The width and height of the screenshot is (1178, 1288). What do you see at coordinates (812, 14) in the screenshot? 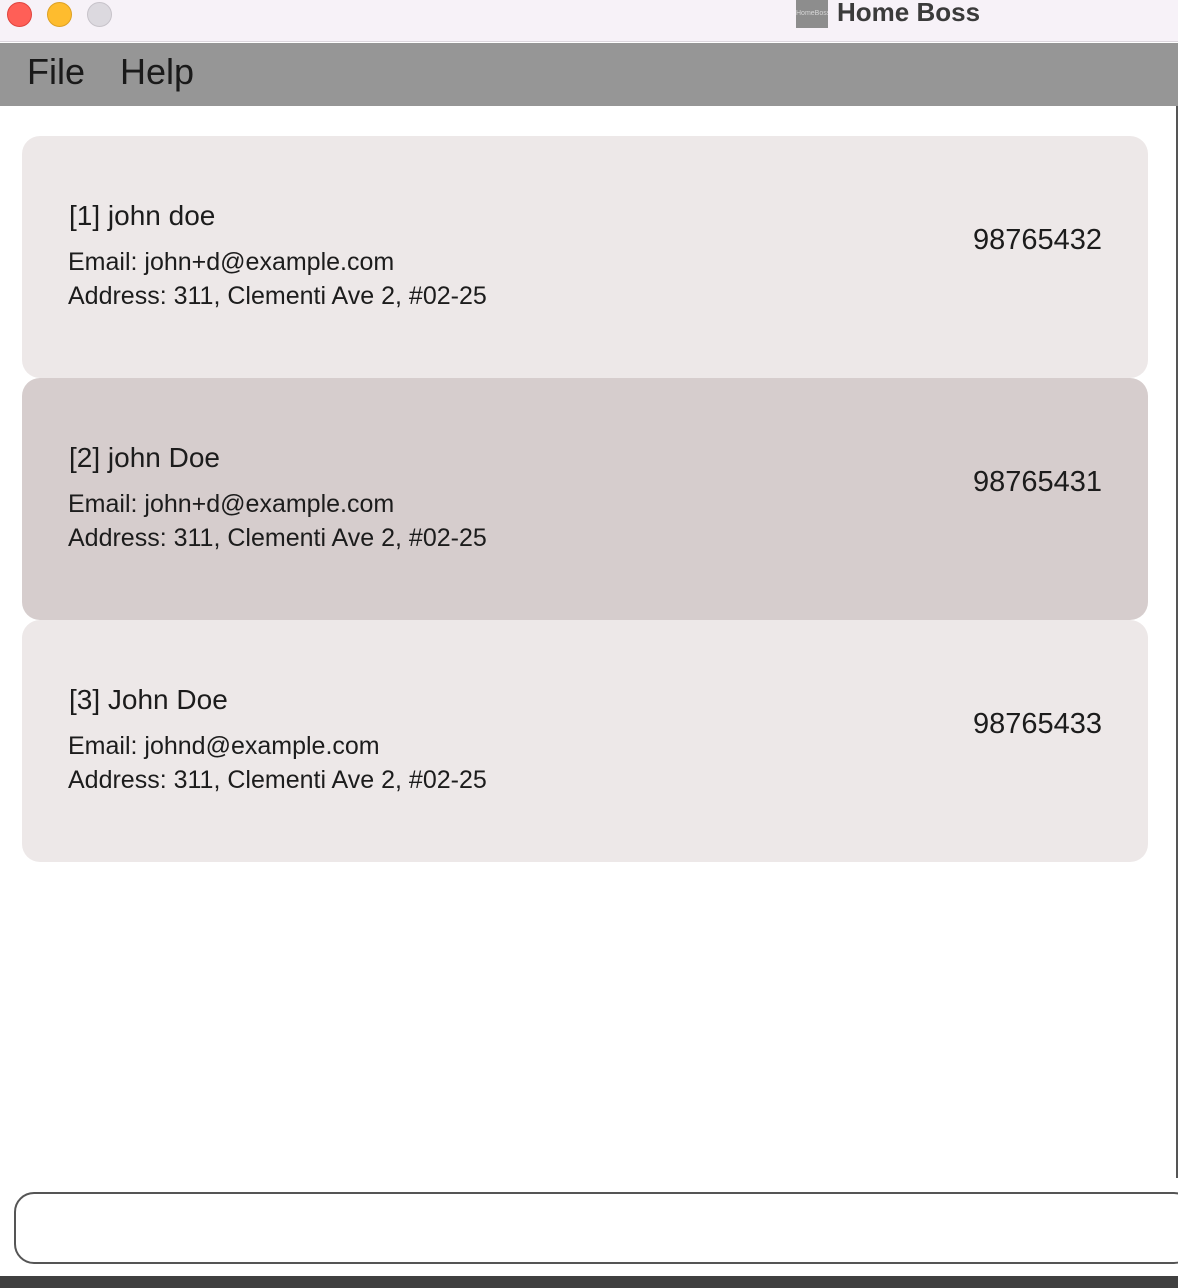
I see `app-icon: HomeBoss` at bounding box center [812, 14].